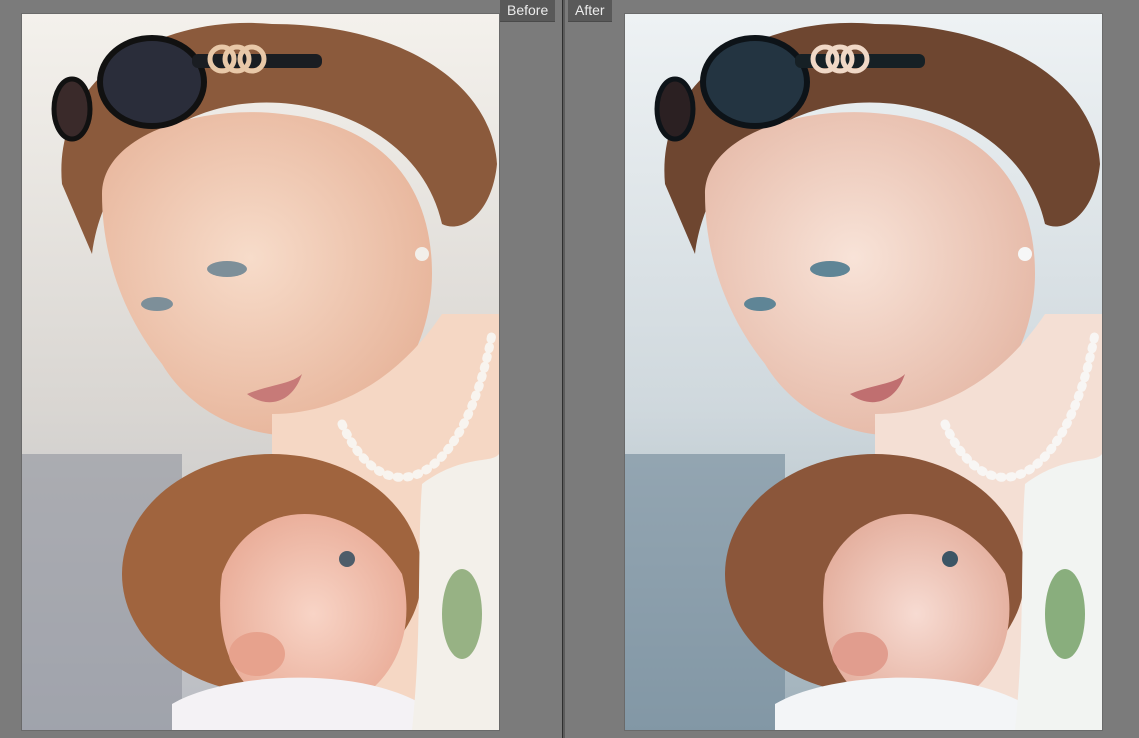  What do you see at coordinates (563, 369) in the screenshot?
I see `pane-divider` at bounding box center [563, 369].